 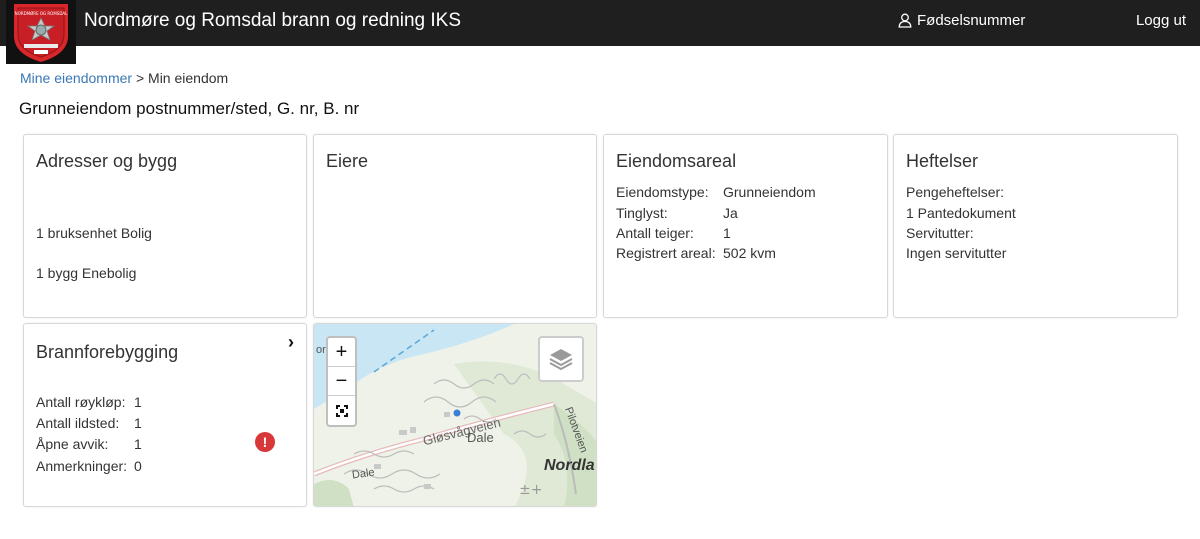 What do you see at coordinates (273, 20) in the screenshot?
I see `app-title: Nordmøre og Romsdal brann og redning IKS` at bounding box center [273, 20].